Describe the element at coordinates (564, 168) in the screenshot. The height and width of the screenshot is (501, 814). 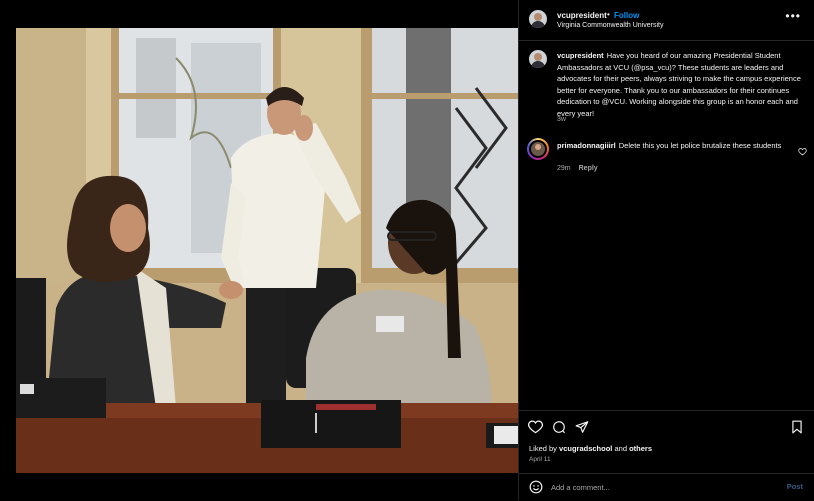
I see `comment-timestamp: 29m` at that location.